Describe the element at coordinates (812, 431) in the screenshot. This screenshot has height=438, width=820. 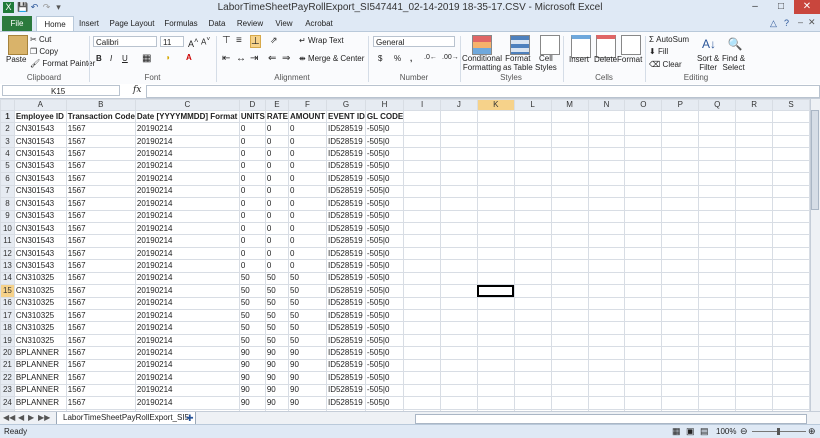
I see `zoom-in-icon: ⊕` at that location.